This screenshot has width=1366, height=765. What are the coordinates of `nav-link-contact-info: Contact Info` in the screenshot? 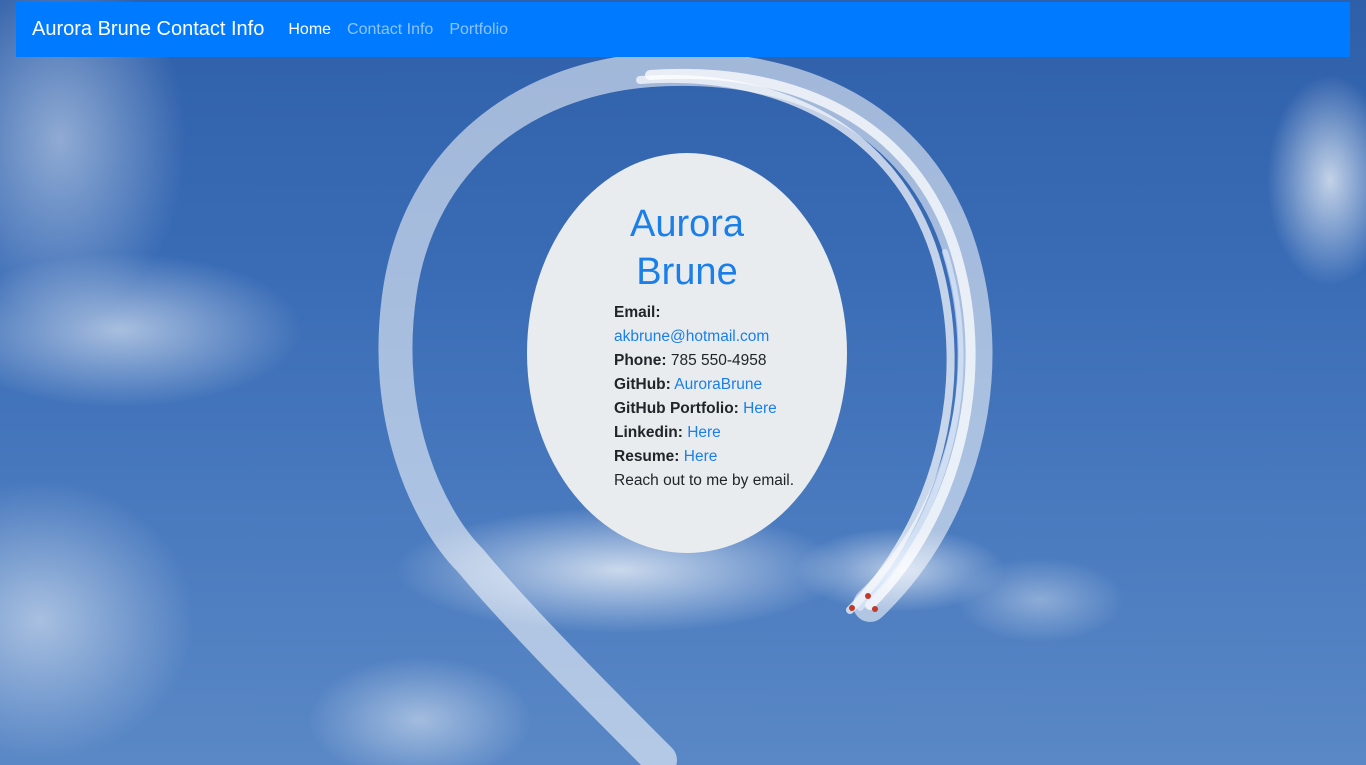 It's located at (390, 30).